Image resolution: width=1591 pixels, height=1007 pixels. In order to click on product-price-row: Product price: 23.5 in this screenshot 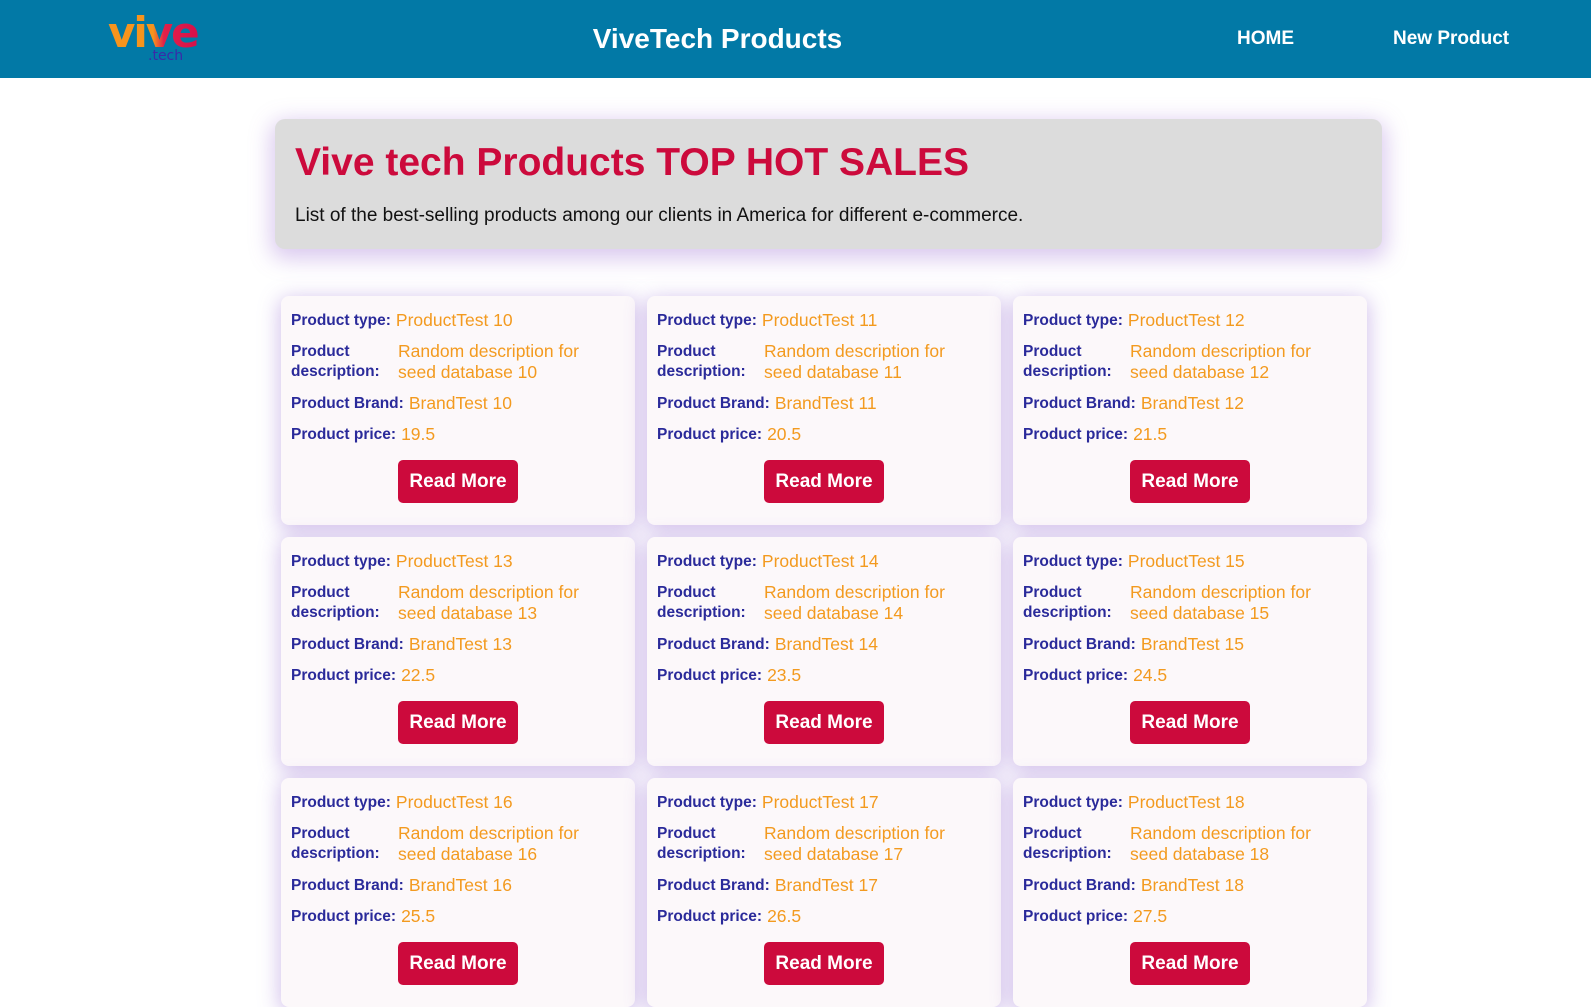, I will do `click(824, 675)`.